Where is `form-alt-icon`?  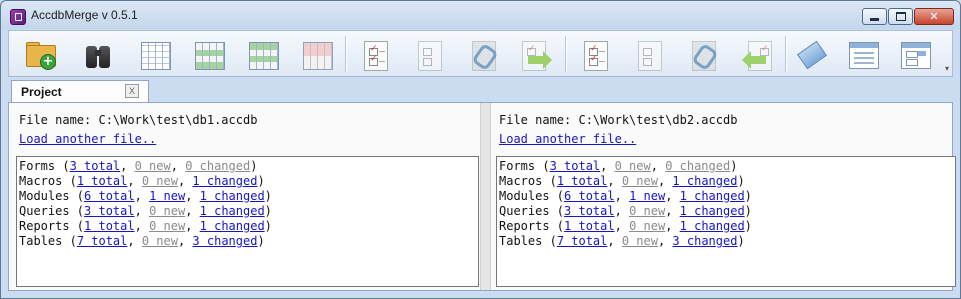 form-alt-icon is located at coordinates (914, 54).